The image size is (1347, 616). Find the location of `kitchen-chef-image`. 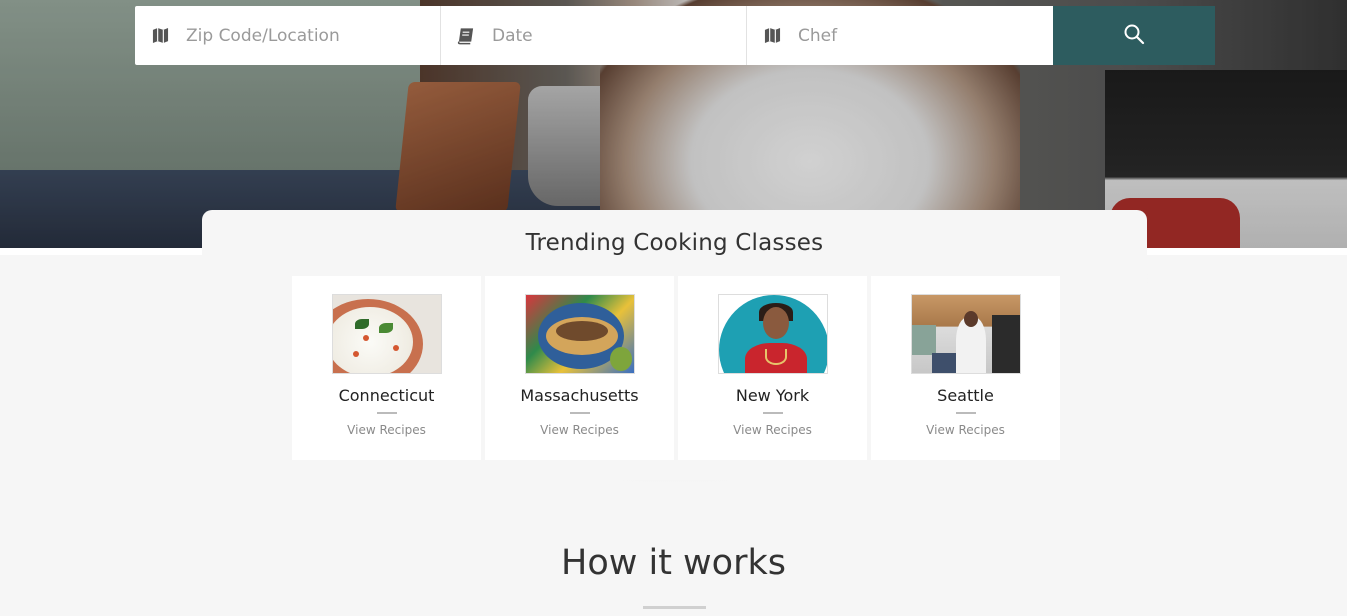

kitchen-chef-image is located at coordinates (965, 334).